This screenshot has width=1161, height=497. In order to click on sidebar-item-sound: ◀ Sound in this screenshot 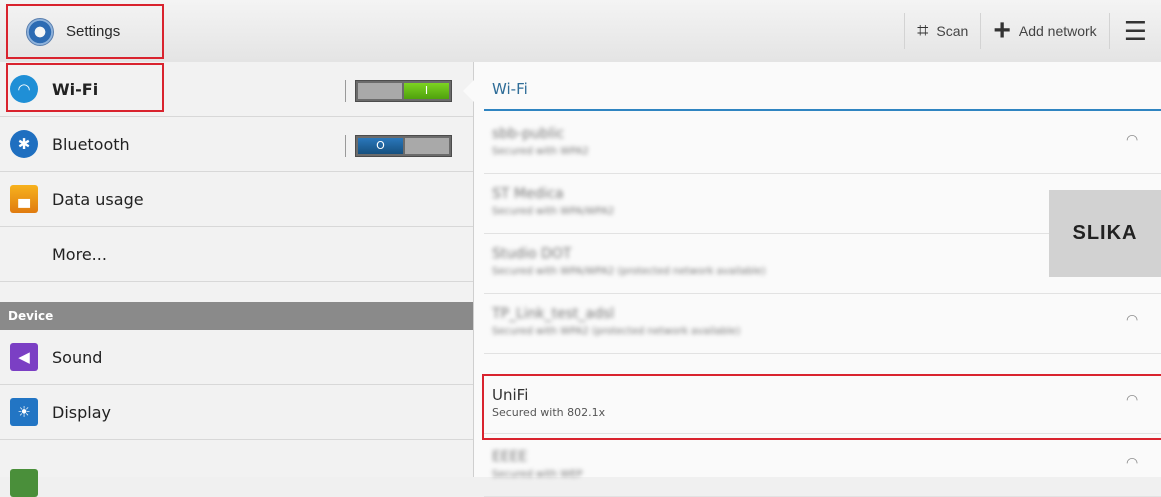, I will do `click(236, 357)`.